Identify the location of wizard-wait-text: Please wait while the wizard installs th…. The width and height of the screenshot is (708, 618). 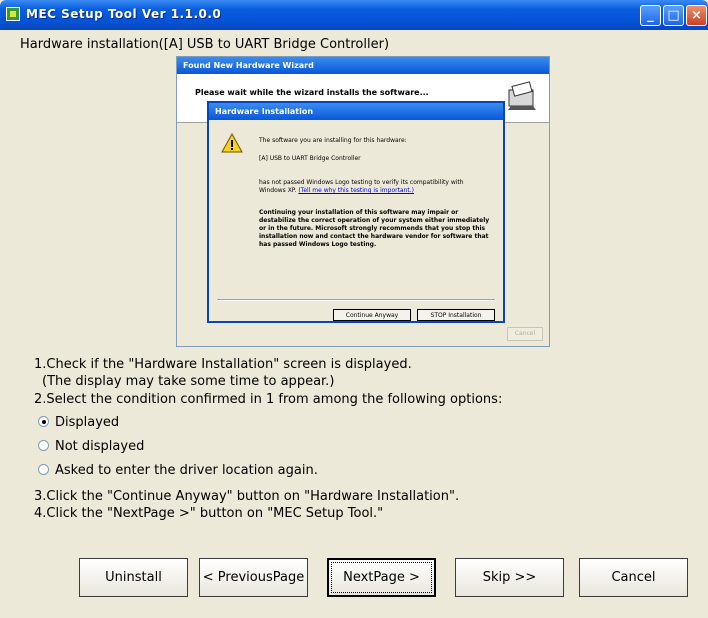
(312, 92).